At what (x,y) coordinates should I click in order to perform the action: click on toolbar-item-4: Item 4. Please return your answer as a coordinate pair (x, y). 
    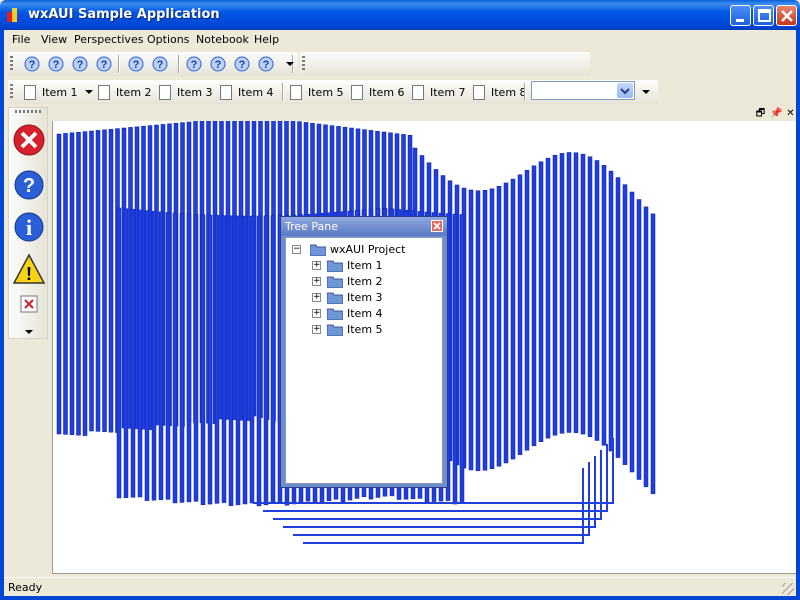
    Looking at the image, I should click on (250, 93).